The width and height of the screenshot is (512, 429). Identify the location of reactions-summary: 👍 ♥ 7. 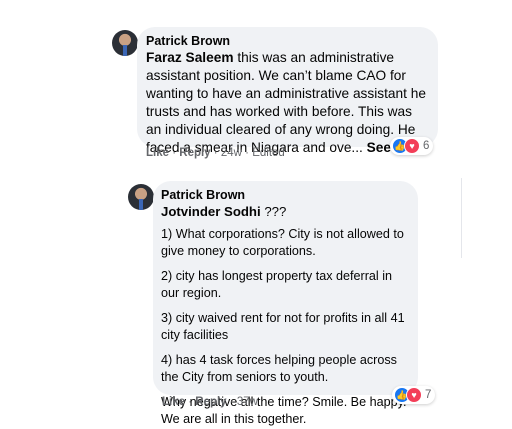
(414, 395).